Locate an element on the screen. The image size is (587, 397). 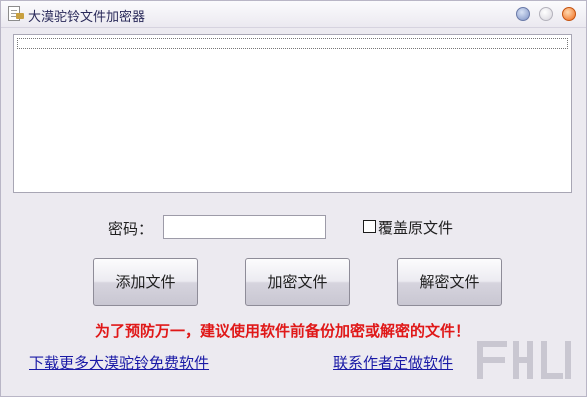
contact-author-link: 联系作者定做软件 is located at coordinates (393, 362).